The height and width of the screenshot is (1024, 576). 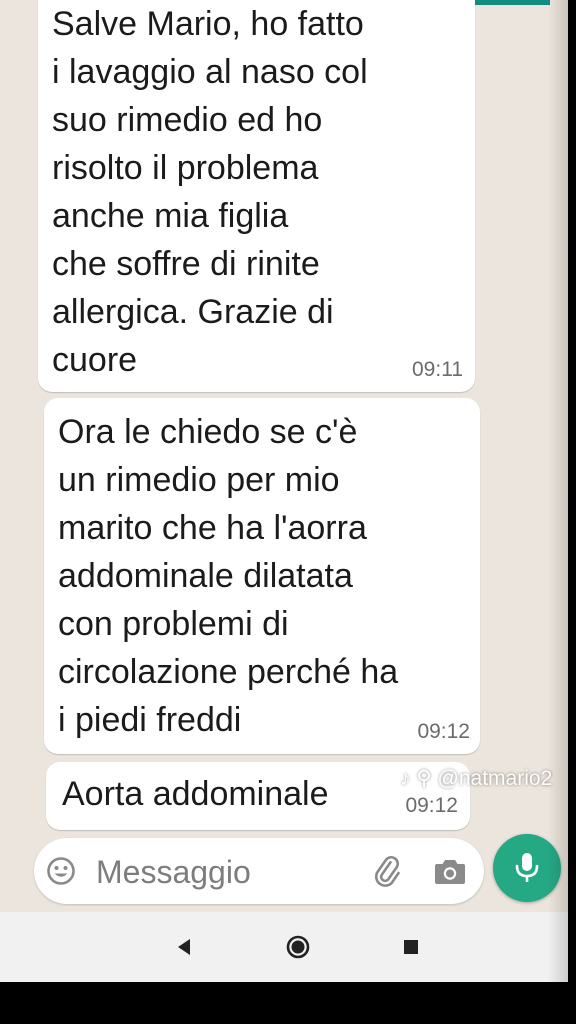 I want to click on emoji-icon, so click(x=61, y=871).